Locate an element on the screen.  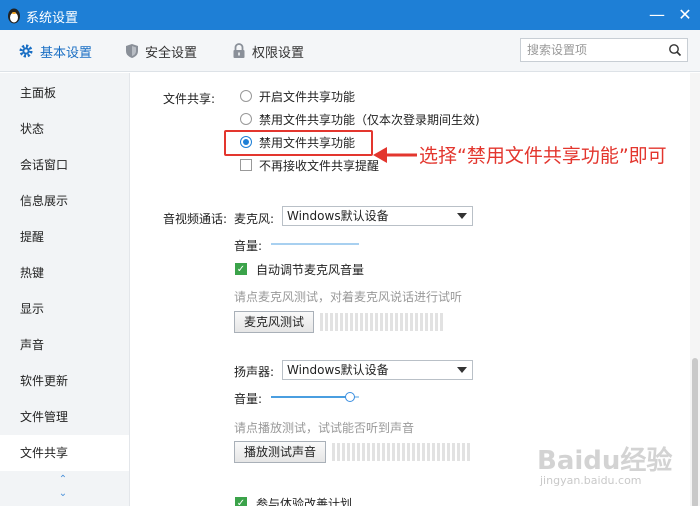
speaker-test-hint: 请点播放测试，试试能否听到声音 is located at coordinates (324, 428).